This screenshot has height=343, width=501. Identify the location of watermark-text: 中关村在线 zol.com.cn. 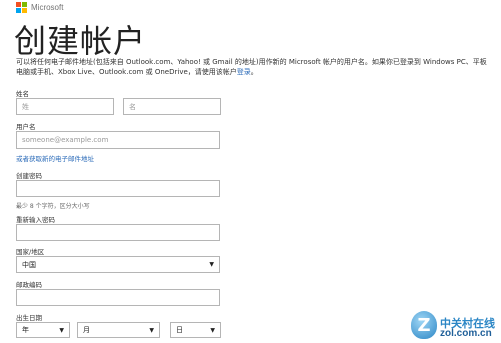
(467, 328).